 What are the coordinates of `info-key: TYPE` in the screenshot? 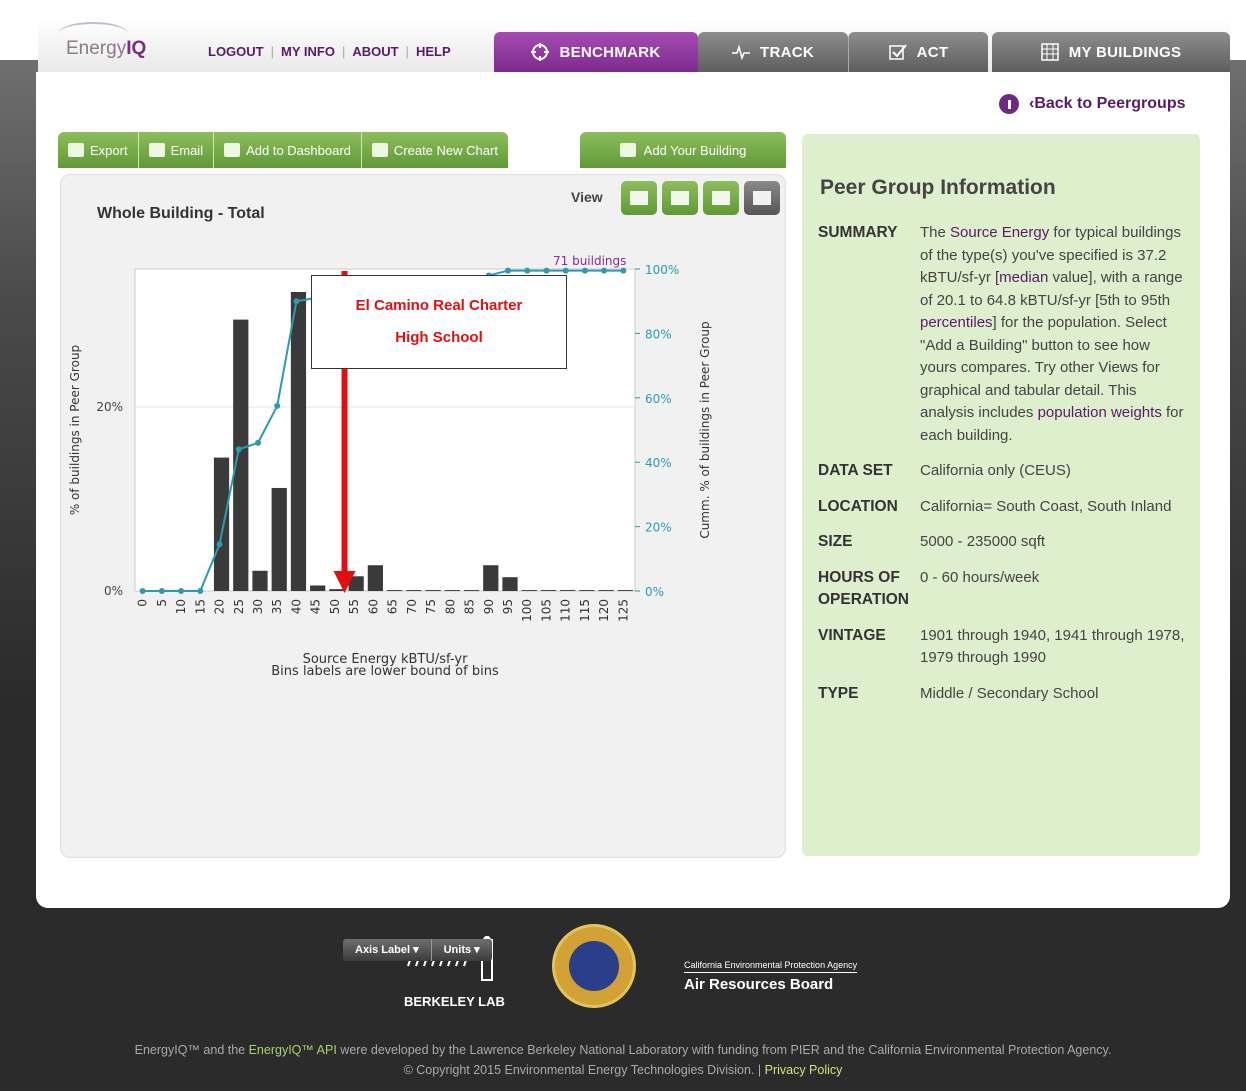 It's located at (838, 693).